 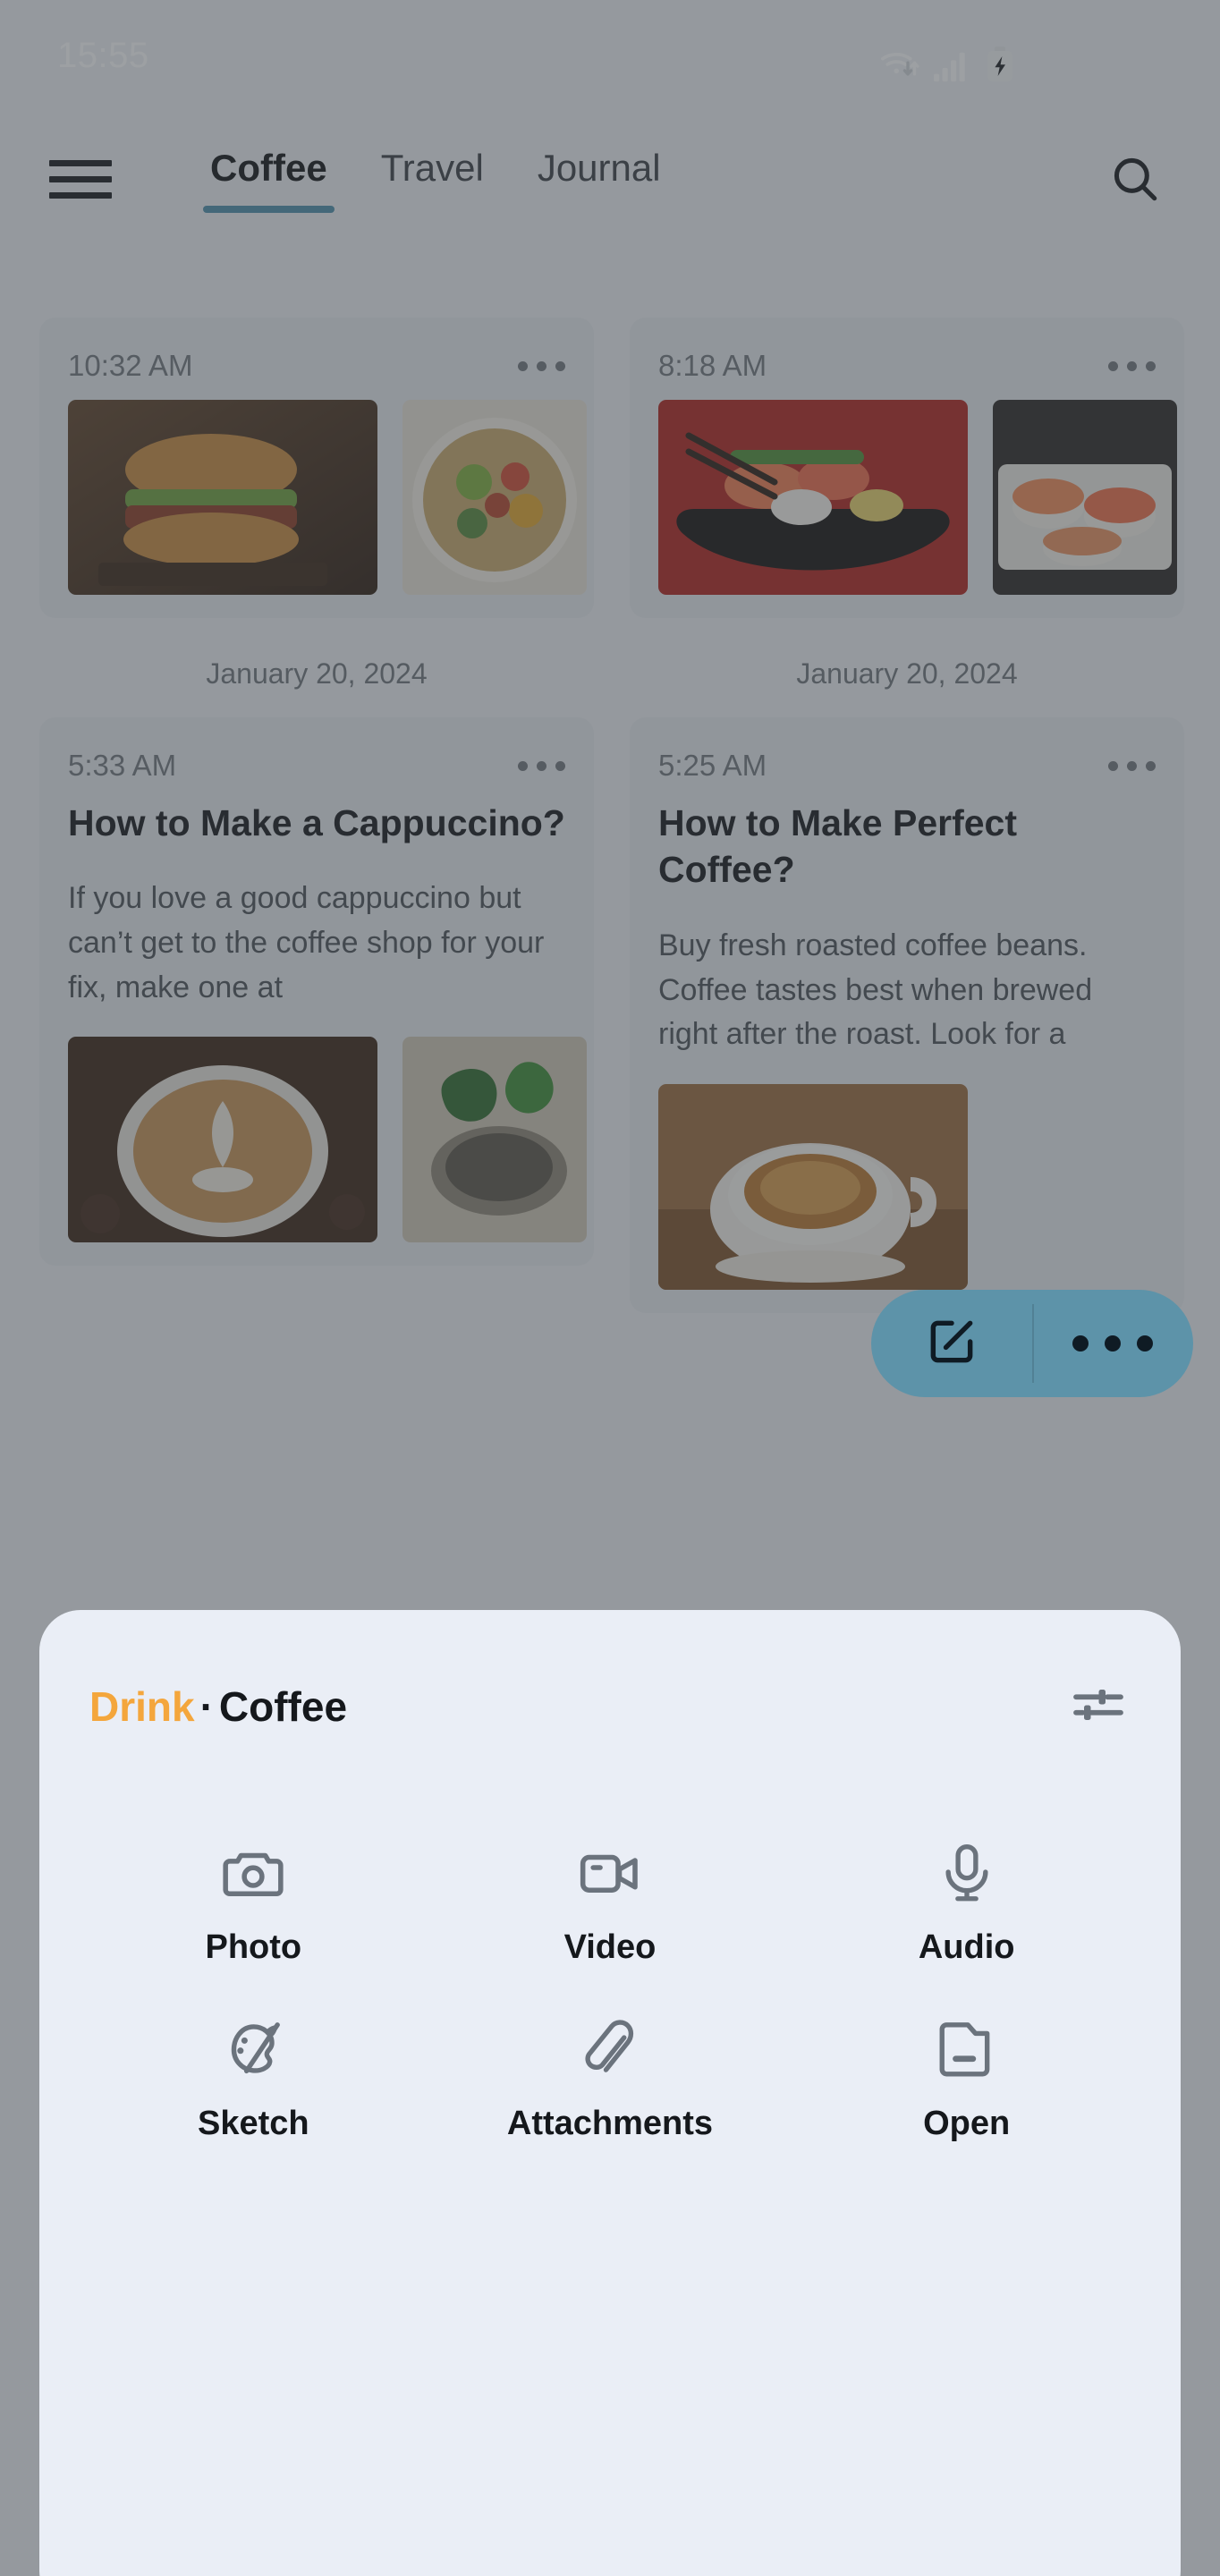 I want to click on action-attachments-label: Attachments, so click(x=610, y=2123).